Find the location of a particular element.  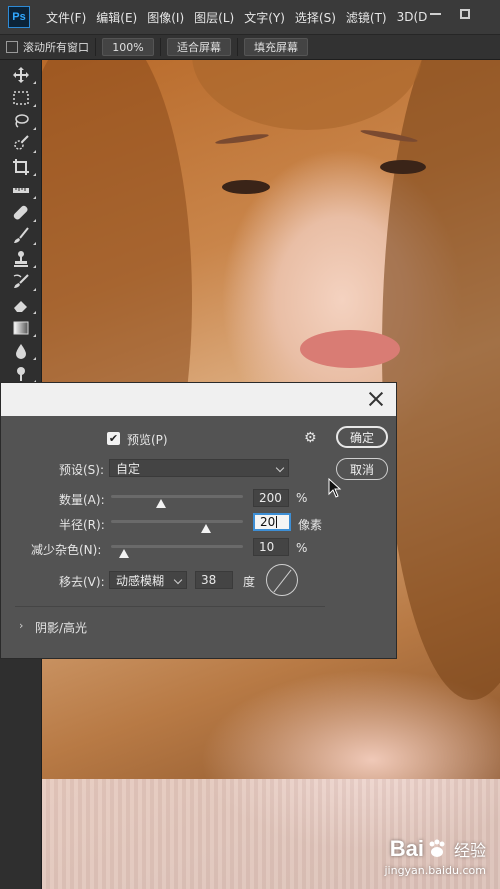

move-icon is located at coordinates (21, 75).